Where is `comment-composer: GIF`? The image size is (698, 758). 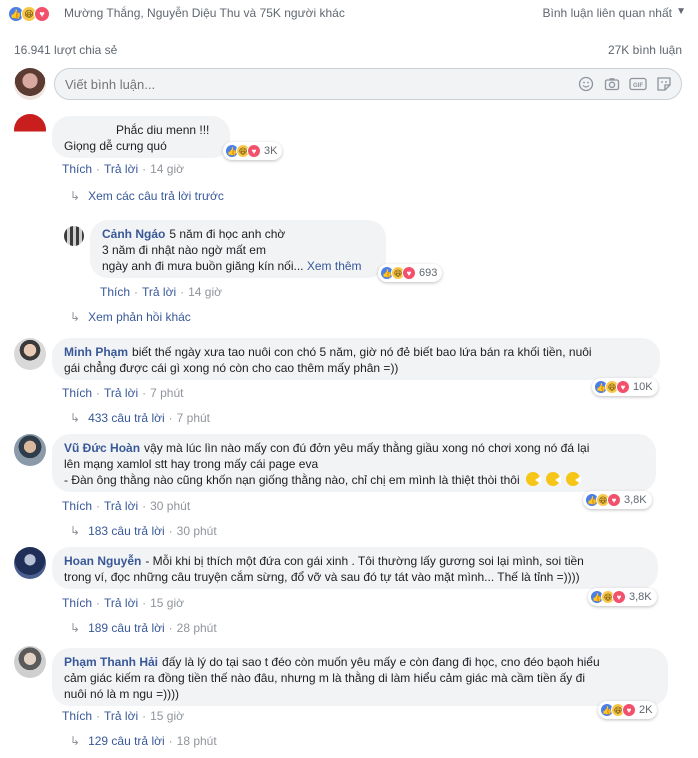
comment-composer: GIF is located at coordinates (368, 84).